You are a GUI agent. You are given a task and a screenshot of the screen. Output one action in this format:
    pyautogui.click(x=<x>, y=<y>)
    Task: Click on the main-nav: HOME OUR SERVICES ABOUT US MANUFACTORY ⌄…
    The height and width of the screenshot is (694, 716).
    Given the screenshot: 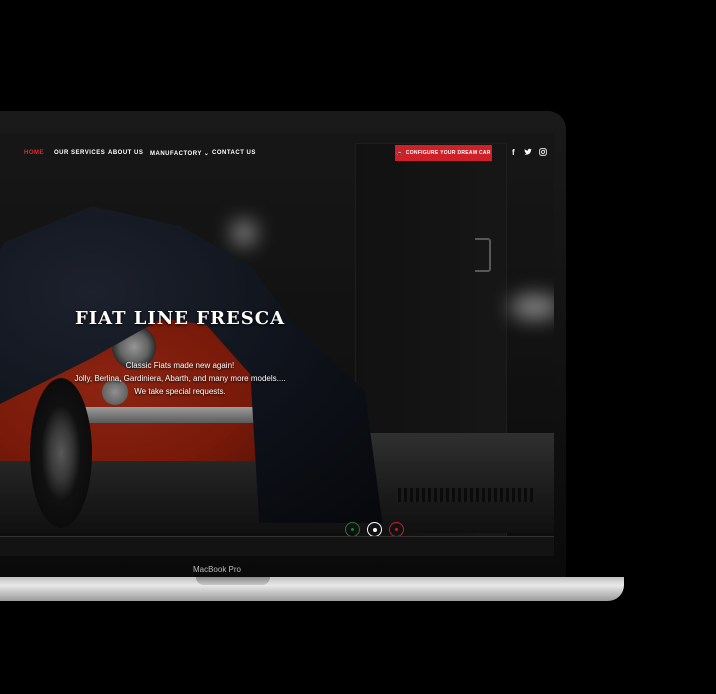 What is the action you would take?
    pyautogui.click(x=277, y=153)
    